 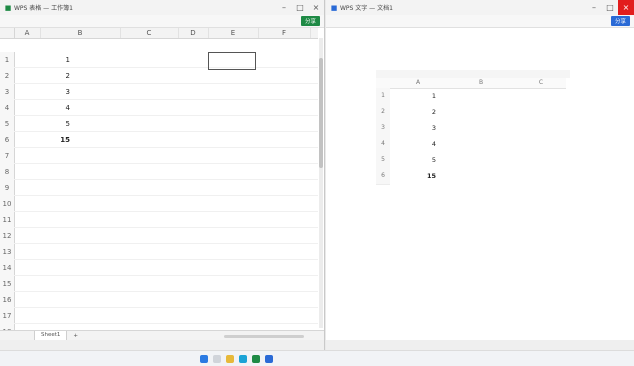 I want to click on add-sheet-icon: +, so click(x=75, y=336).